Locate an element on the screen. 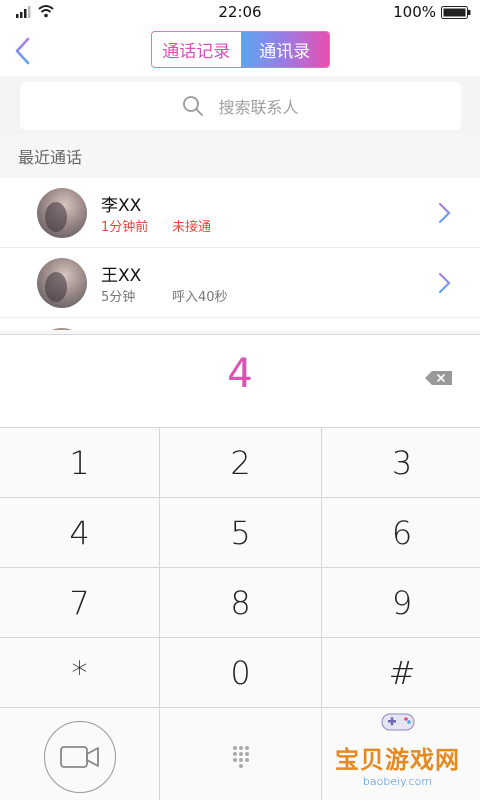 This screenshot has width=480, height=800. list-item: 王XX 5分钟 呼入40秒 is located at coordinates (240, 283).